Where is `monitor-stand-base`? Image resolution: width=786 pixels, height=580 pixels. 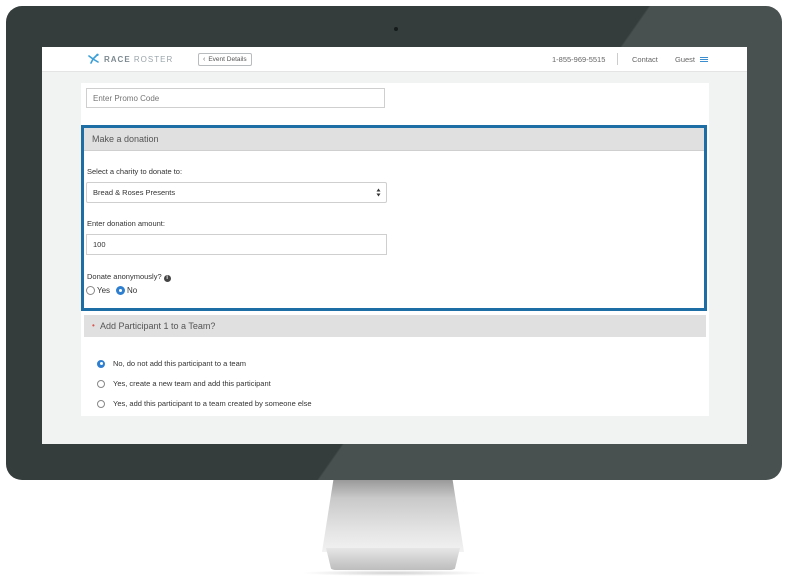 monitor-stand-base is located at coordinates (393, 559).